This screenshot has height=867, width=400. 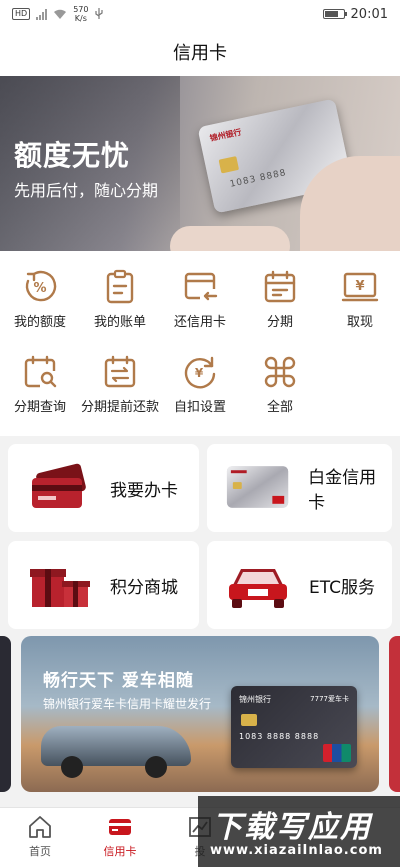 I want to click on service-auto-debit: ¥ 自扣设置, so click(x=200, y=384).